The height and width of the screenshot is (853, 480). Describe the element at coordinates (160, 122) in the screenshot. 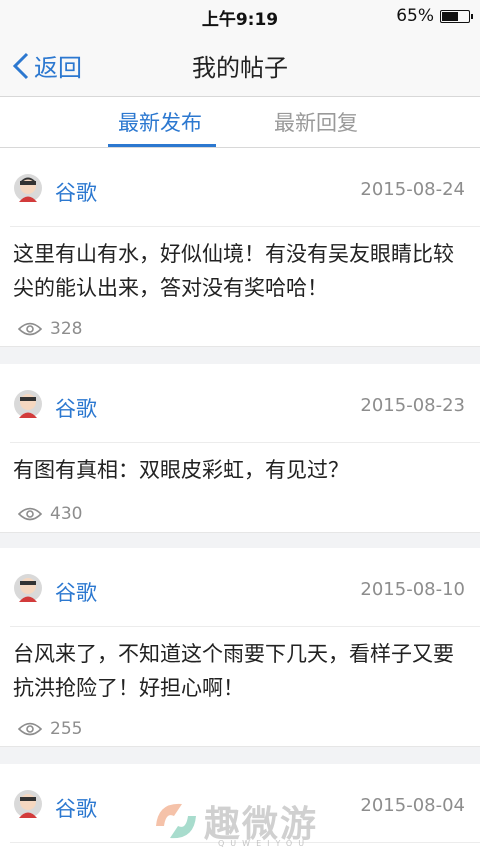

I see `tab-latest-posts: 最新发布` at that location.